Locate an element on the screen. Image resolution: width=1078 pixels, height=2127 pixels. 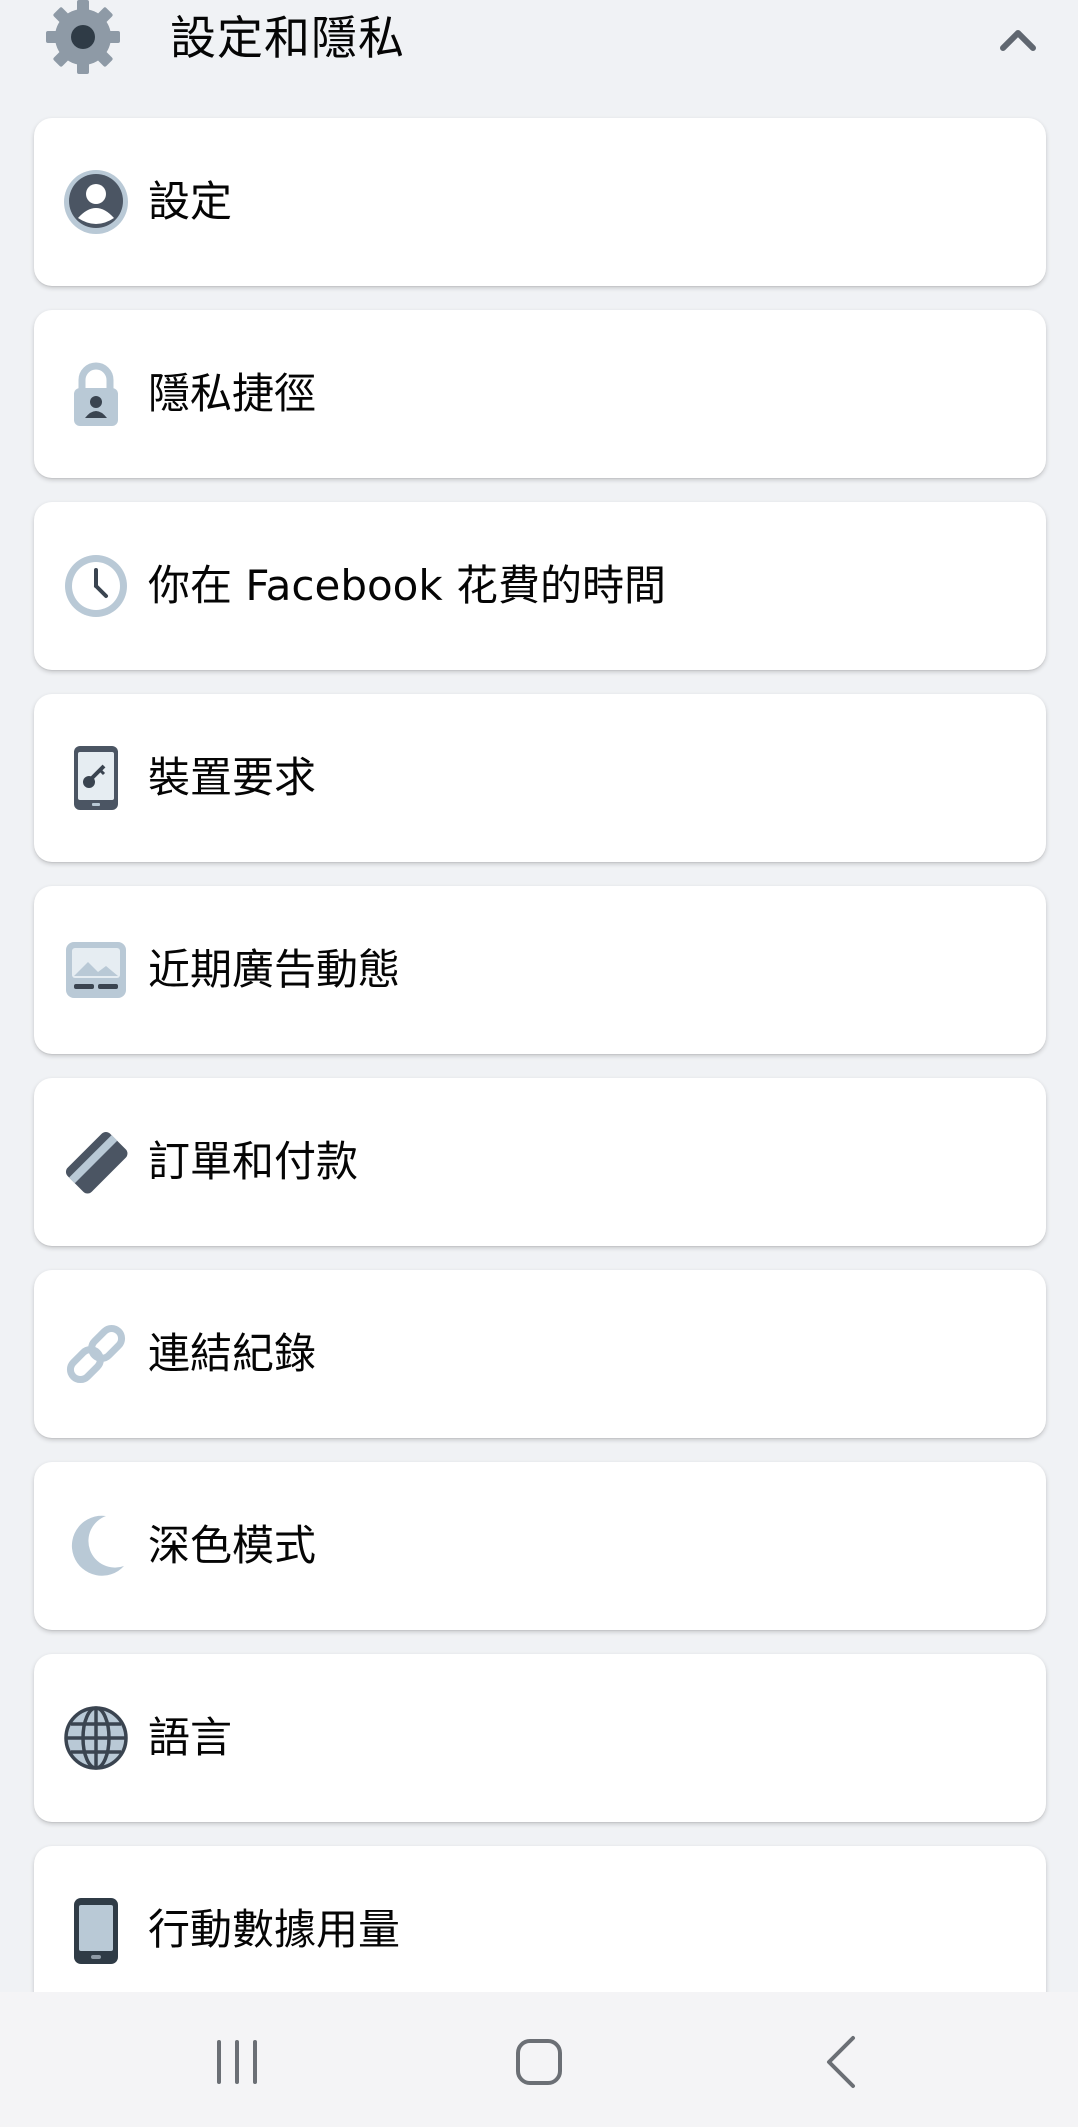
menu-item-label: 語言 is located at coordinates (190, 1737).